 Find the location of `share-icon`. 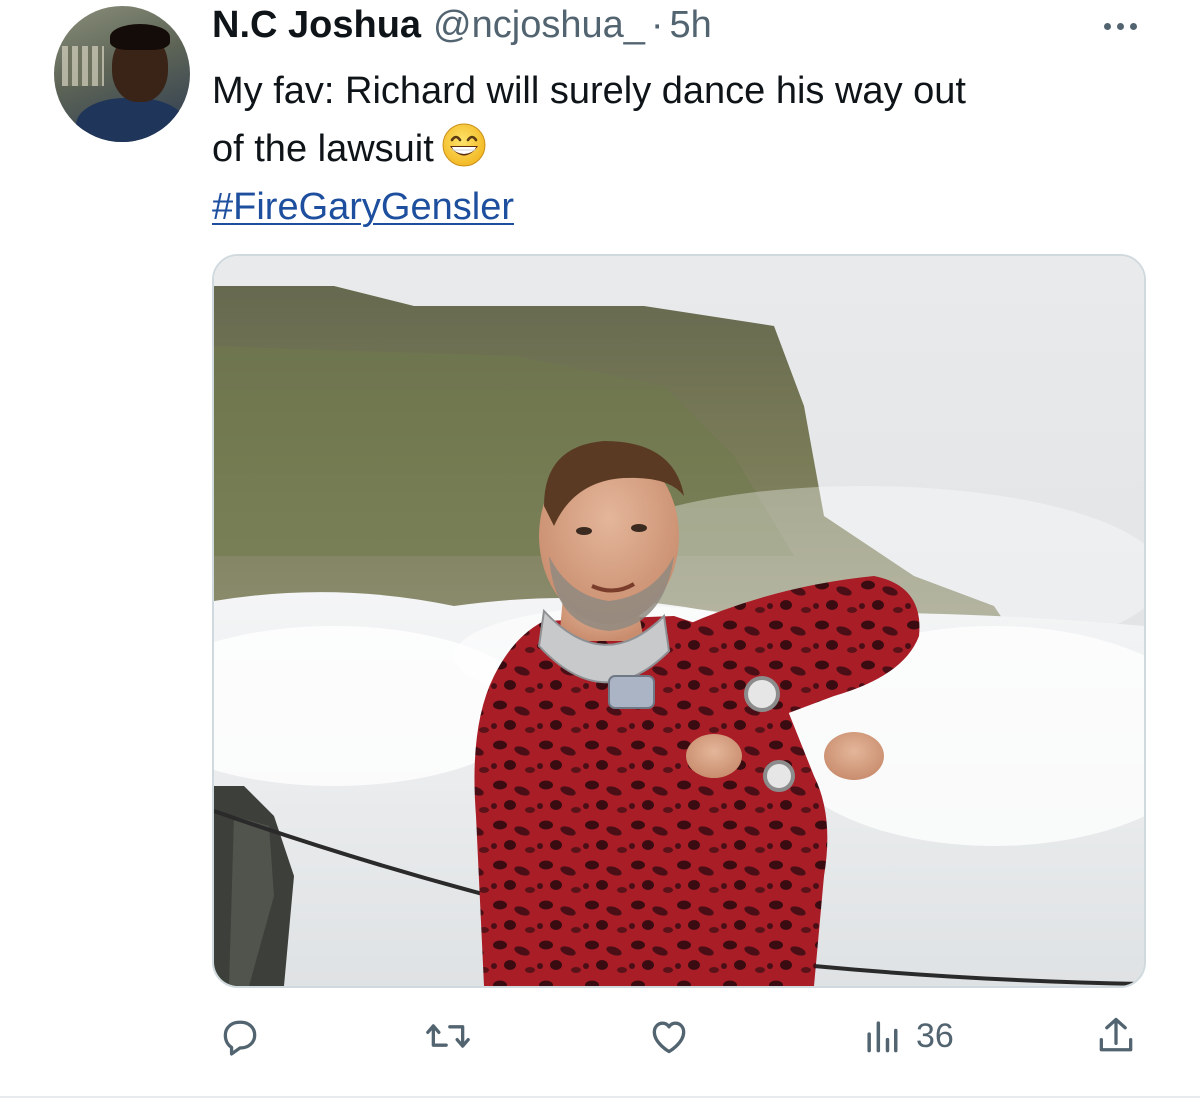

share-icon is located at coordinates (1116, 1034).